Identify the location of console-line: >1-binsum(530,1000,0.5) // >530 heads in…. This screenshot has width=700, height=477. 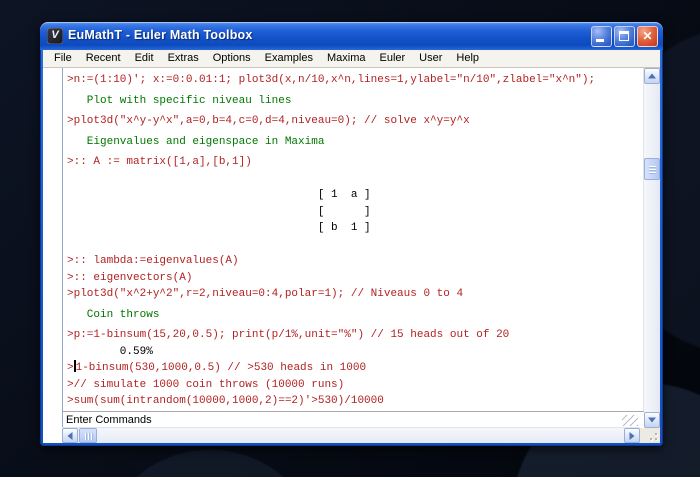
(217, 367).